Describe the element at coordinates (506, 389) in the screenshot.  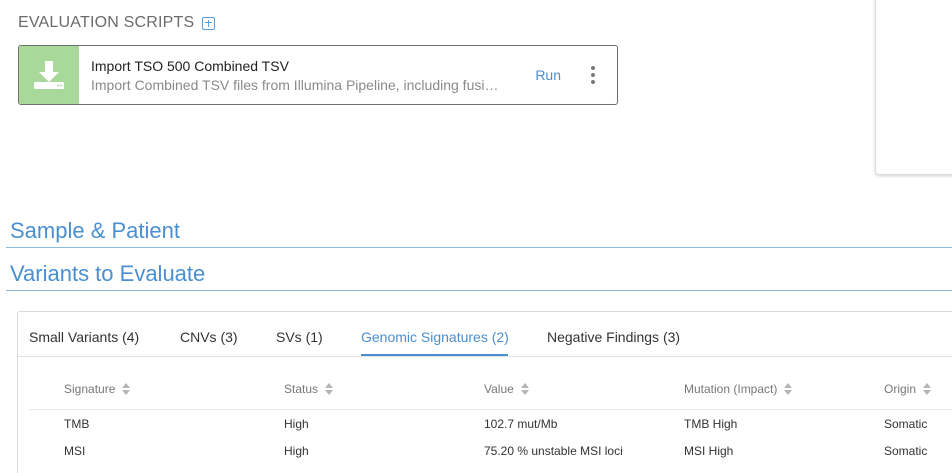
I see `column-header-value: Value` at that location.